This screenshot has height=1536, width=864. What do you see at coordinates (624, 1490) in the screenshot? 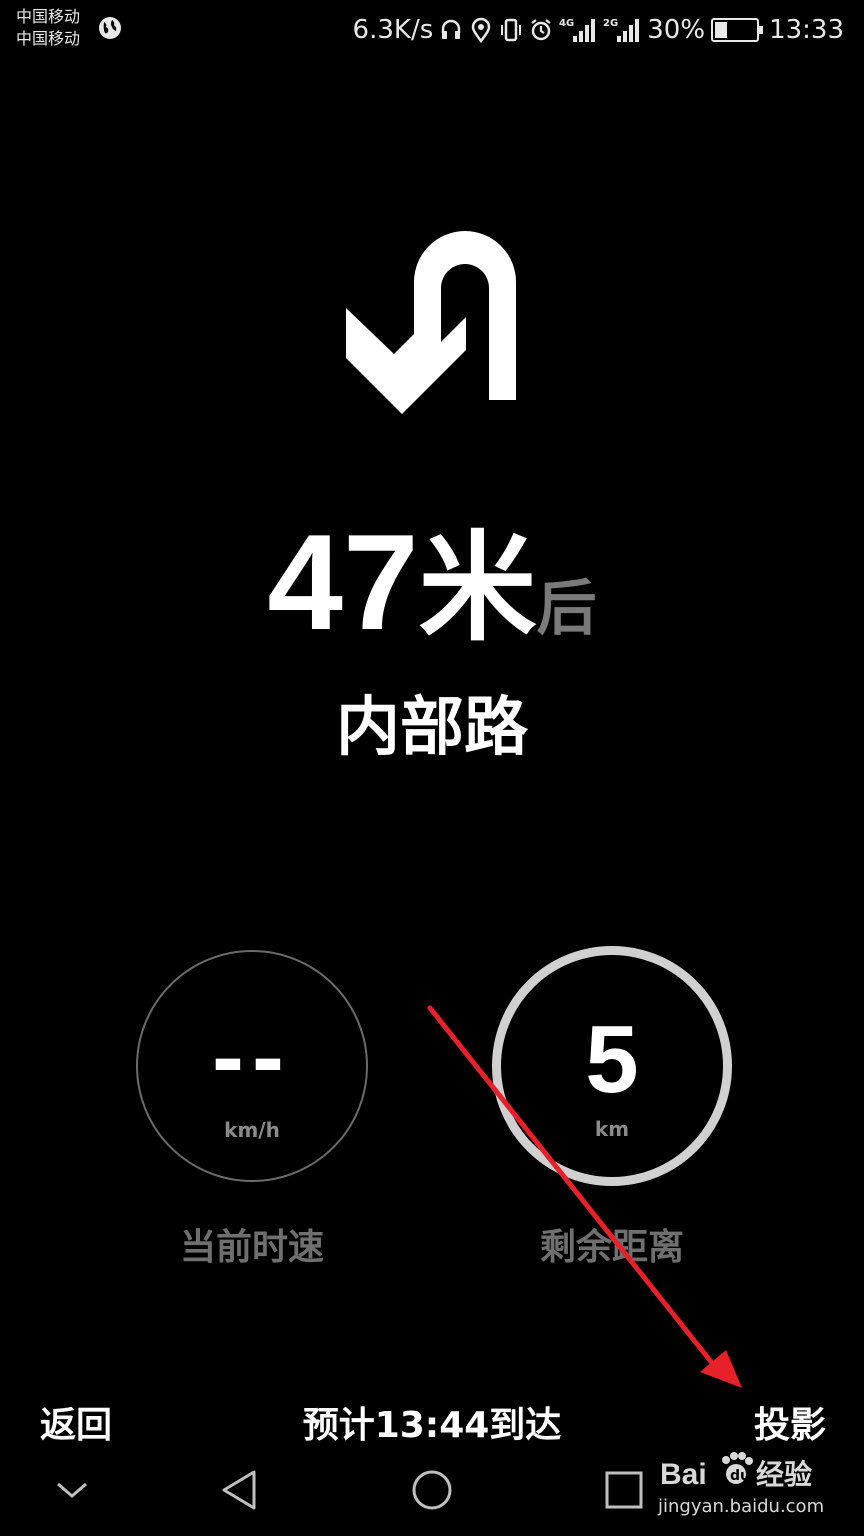
I see `recents-square-icon` at bounding box center [624, 1490].